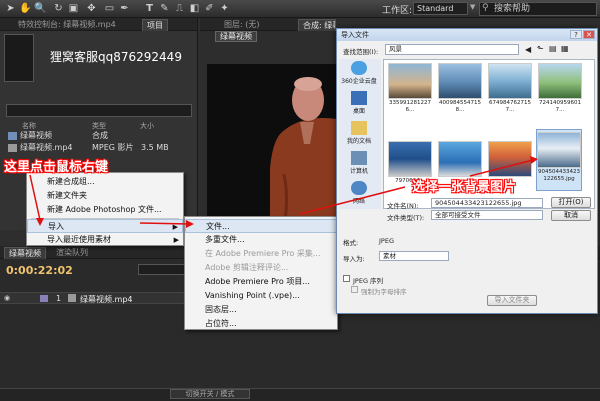 The height and width of the screenshot is (401, 600). What do you see at coordinates (352, 200) in the screenshot?
I see `arrow-to-dialog` at bounding box center [352, 200].